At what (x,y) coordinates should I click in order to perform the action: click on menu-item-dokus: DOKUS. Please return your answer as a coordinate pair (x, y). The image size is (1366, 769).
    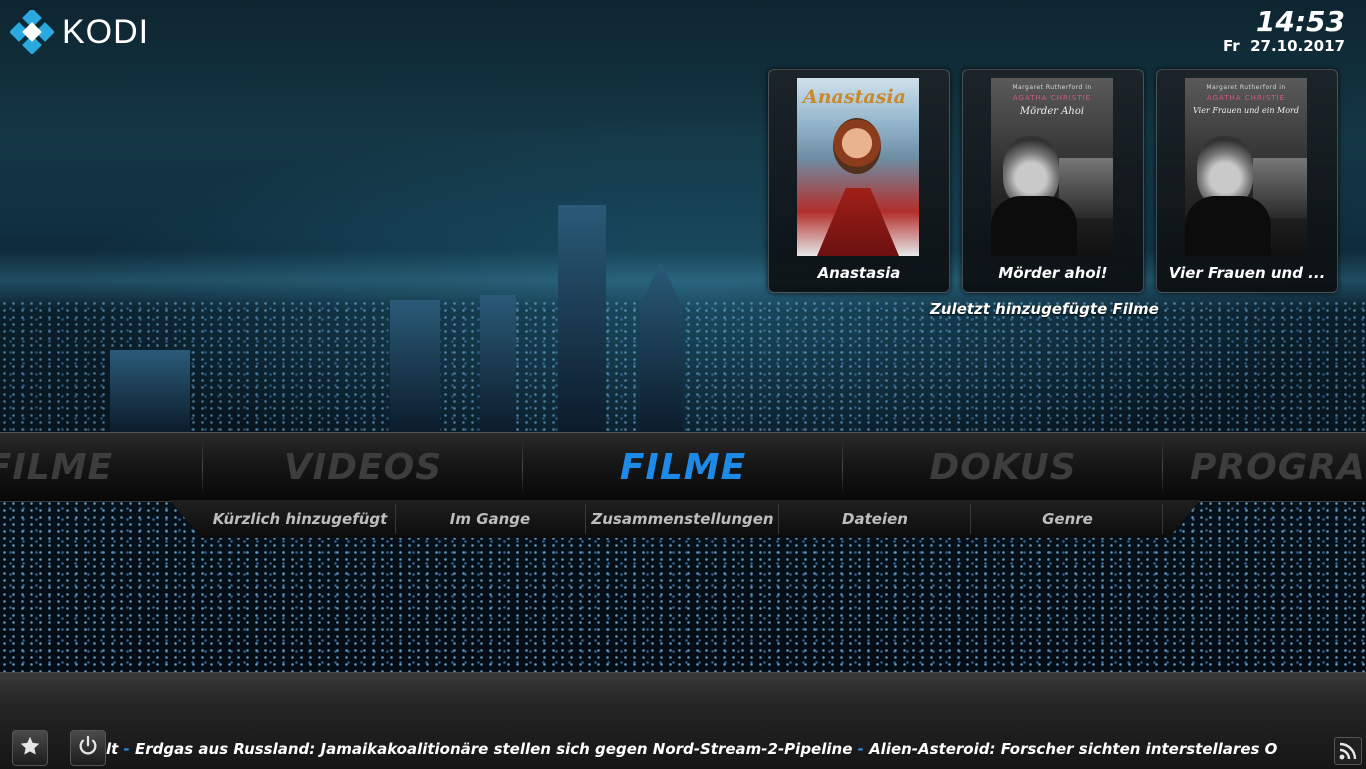
    Looking at the image, I should click on (1003, 467).